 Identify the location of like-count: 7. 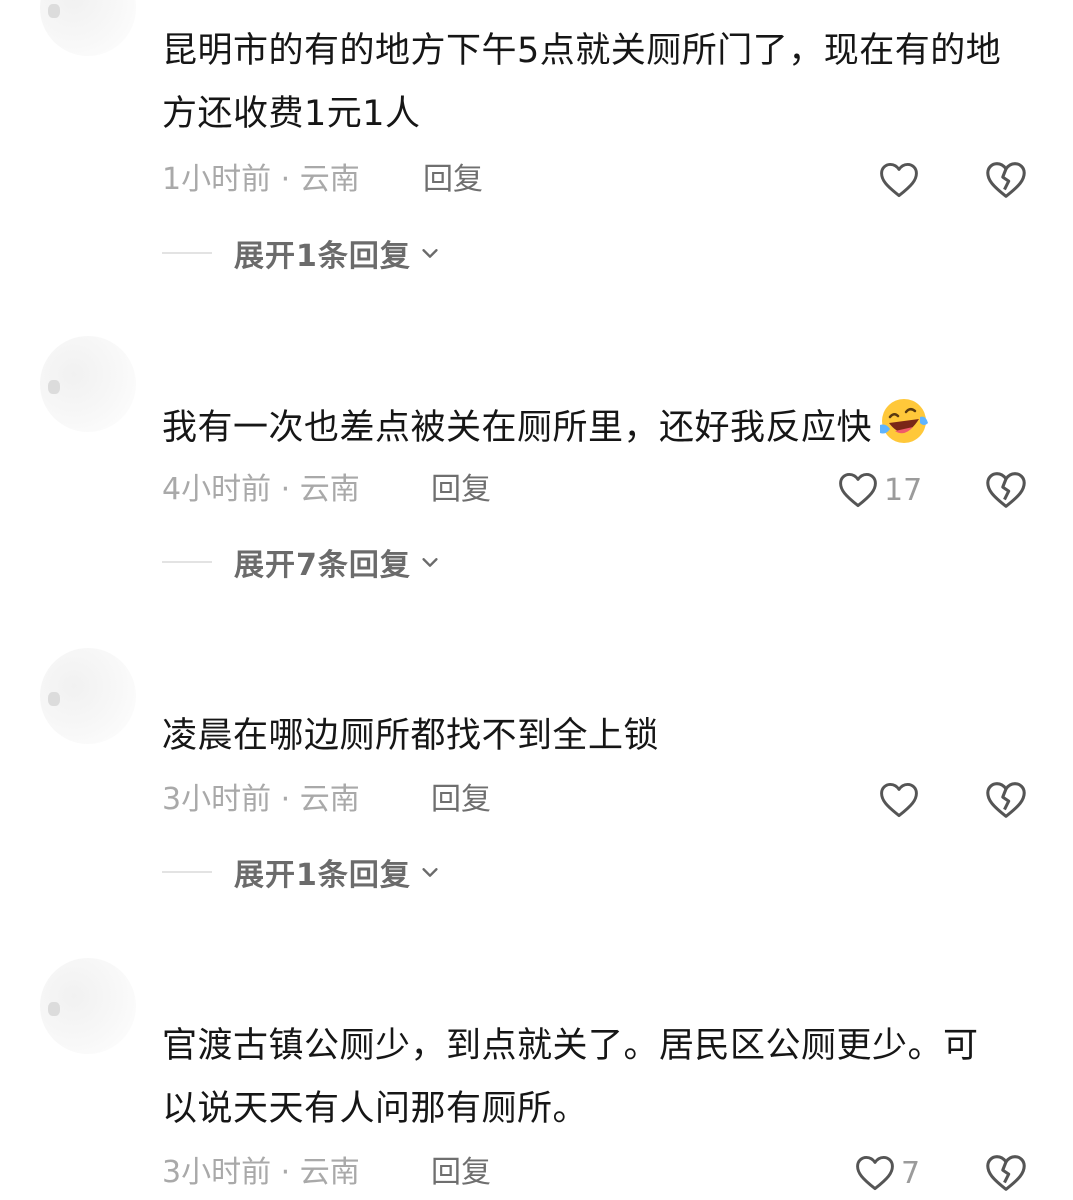
(911, 1173).